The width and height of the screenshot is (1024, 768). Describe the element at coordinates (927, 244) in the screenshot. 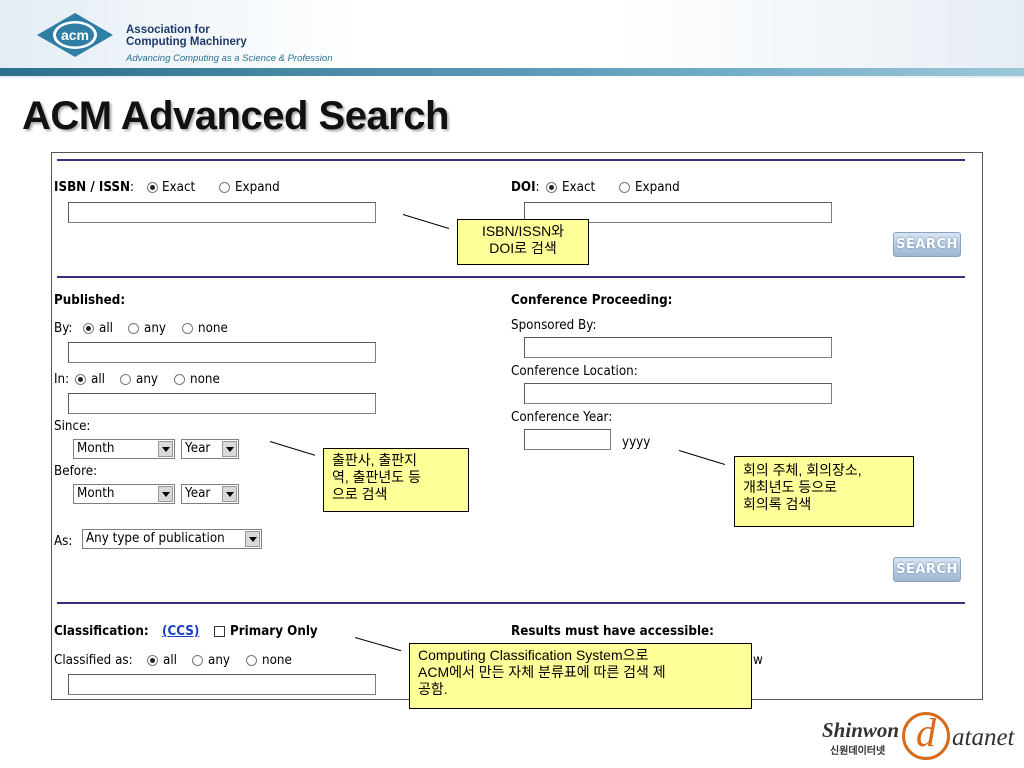

I see `search-button-top: SEARCH` at that location.